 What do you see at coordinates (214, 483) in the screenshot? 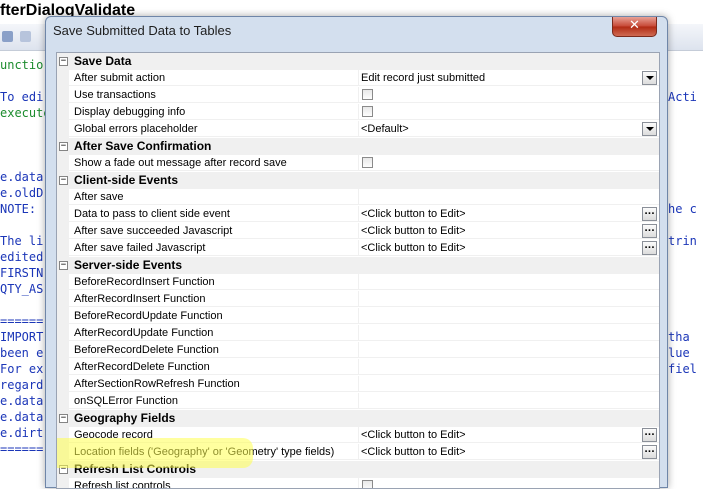
I see `property-name: Refresh list controls` at bounding box center [214, 483].